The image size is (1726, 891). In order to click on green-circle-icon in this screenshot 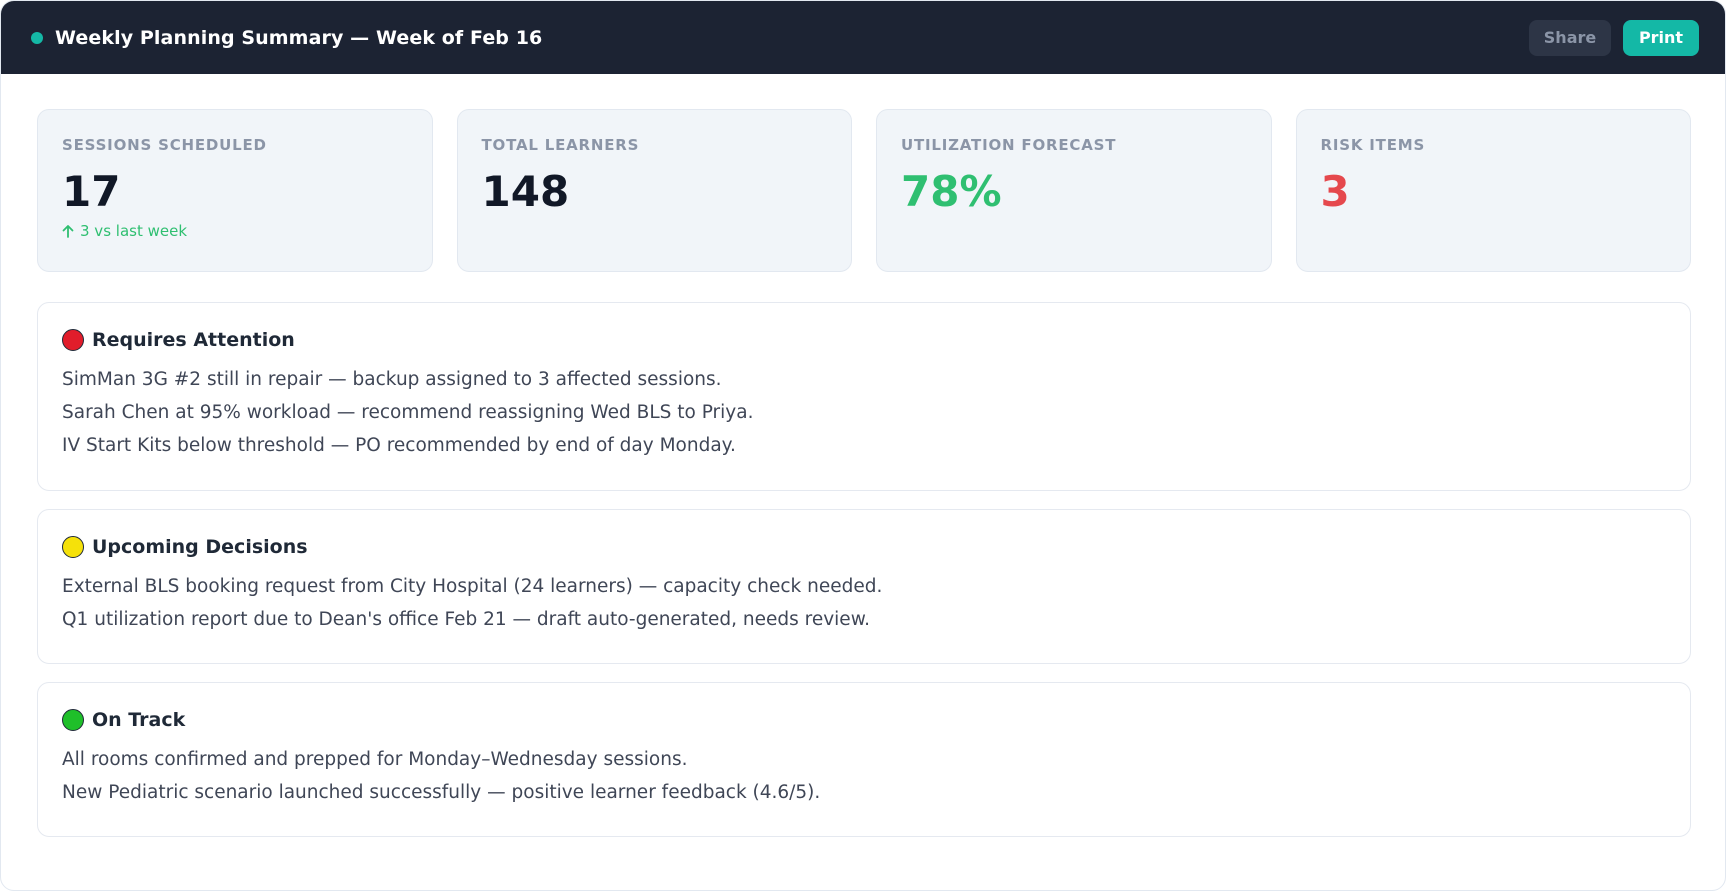, I will do `click(73, 720)`.